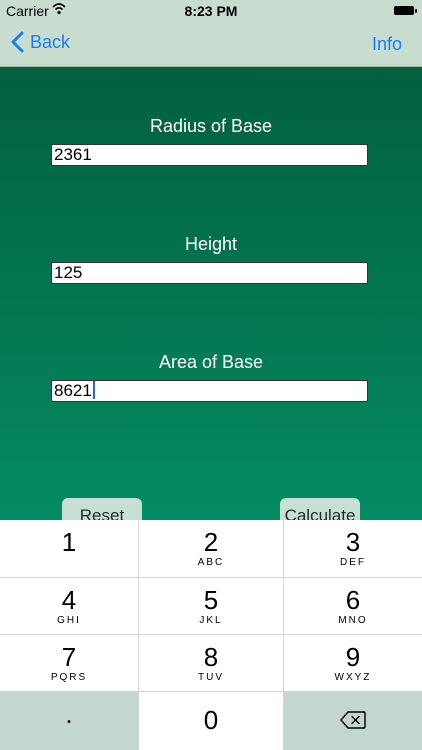 The height and width of the screenshot is (750, 422). I want to click on key-decimal-symbol: ., so click(69, 714).